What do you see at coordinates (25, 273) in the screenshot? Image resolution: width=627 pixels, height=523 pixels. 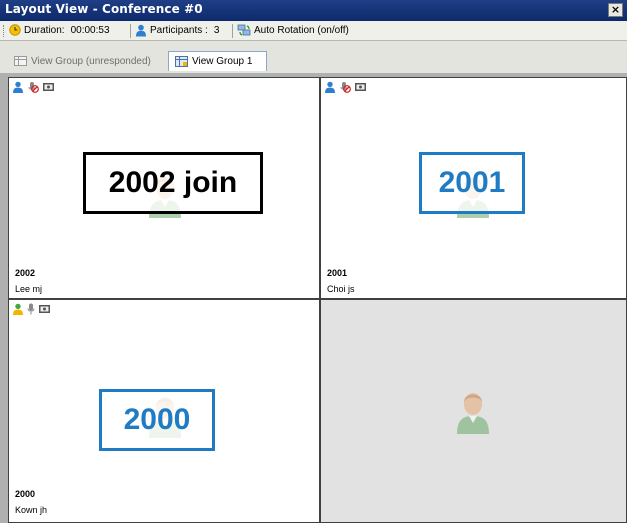 I see `participant-id: 2002` at bounding box center [25, 273].